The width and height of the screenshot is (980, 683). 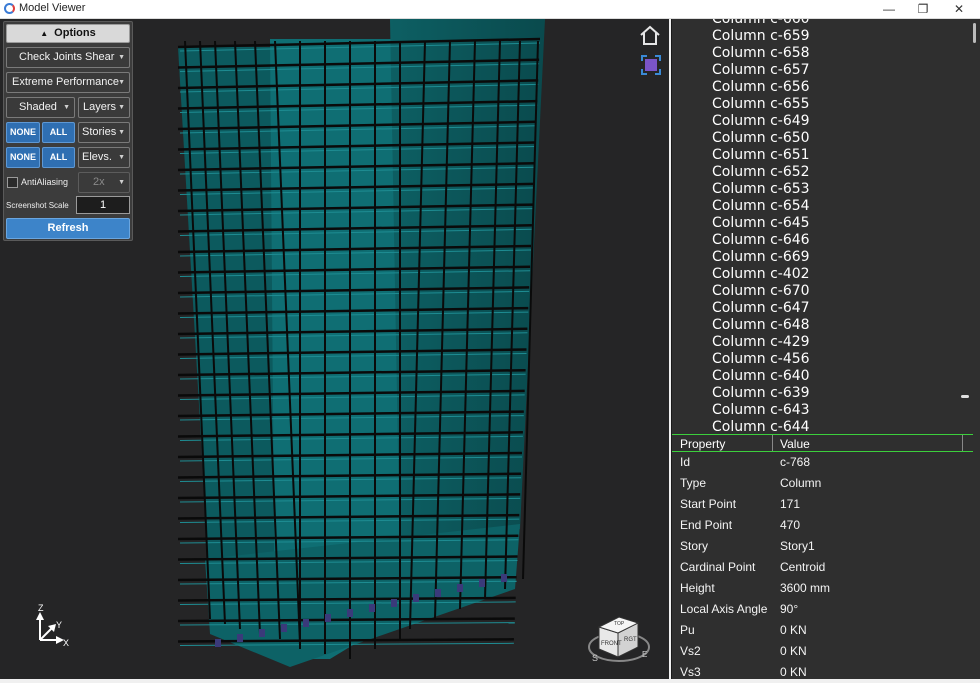 What do you see at coordinates (45, 182) in the screenshot?
I see `antialiasing-label: AntiAliasing` at bounding box center [45, 182].